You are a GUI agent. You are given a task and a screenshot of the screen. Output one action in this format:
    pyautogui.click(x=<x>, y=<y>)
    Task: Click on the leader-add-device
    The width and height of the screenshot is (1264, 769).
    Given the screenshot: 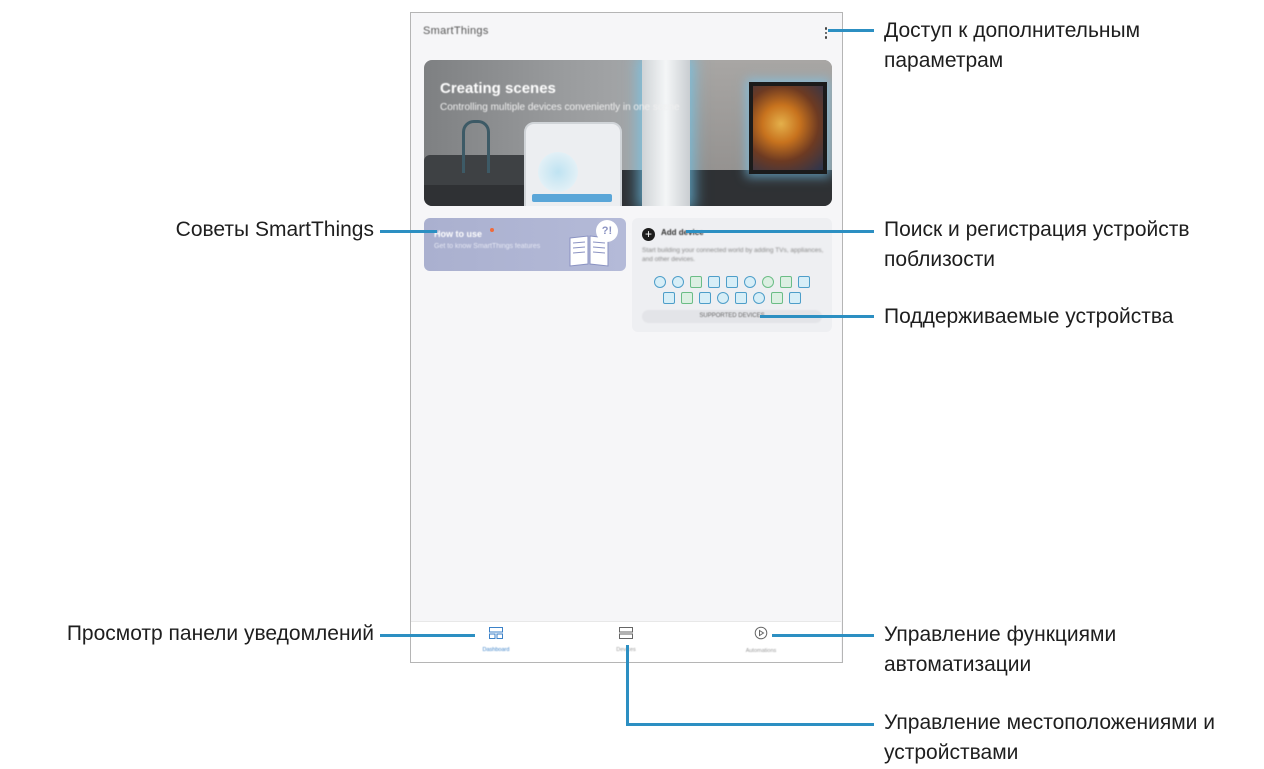 What is the action you would take?
    pyautogui.click(x=780, y=231)
    